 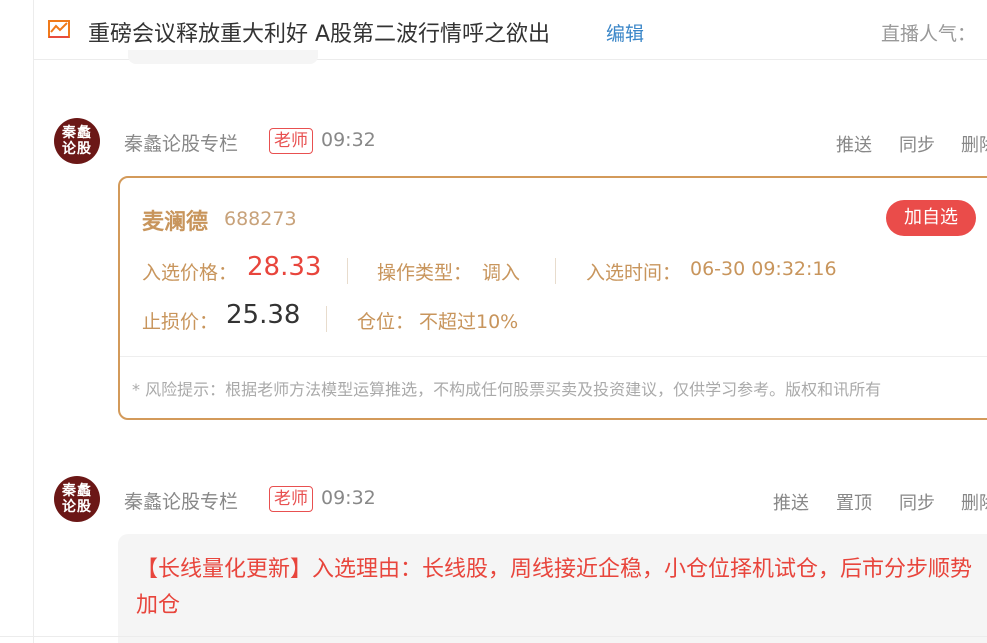 What do you see at coordinates (469, 322) in the screenshot?
I see `position-value: 不超过10%` at bounding box center [469, 322].